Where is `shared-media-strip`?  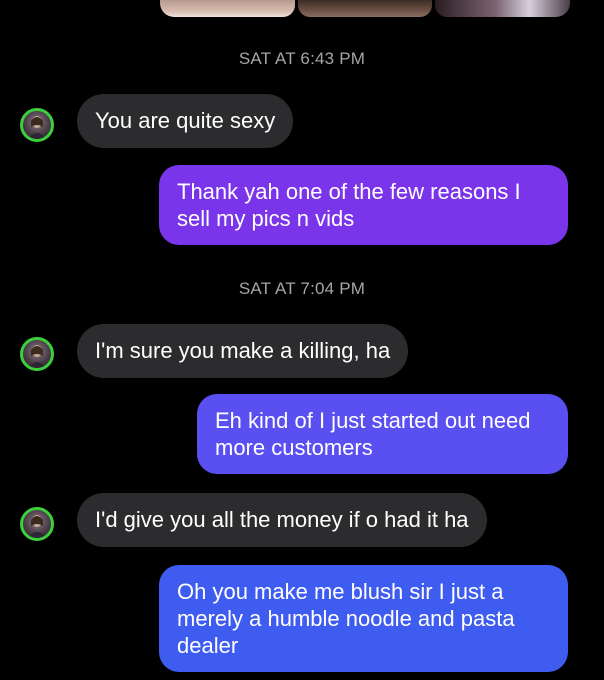 shared-media-strip is located at coordinates (365, 8).